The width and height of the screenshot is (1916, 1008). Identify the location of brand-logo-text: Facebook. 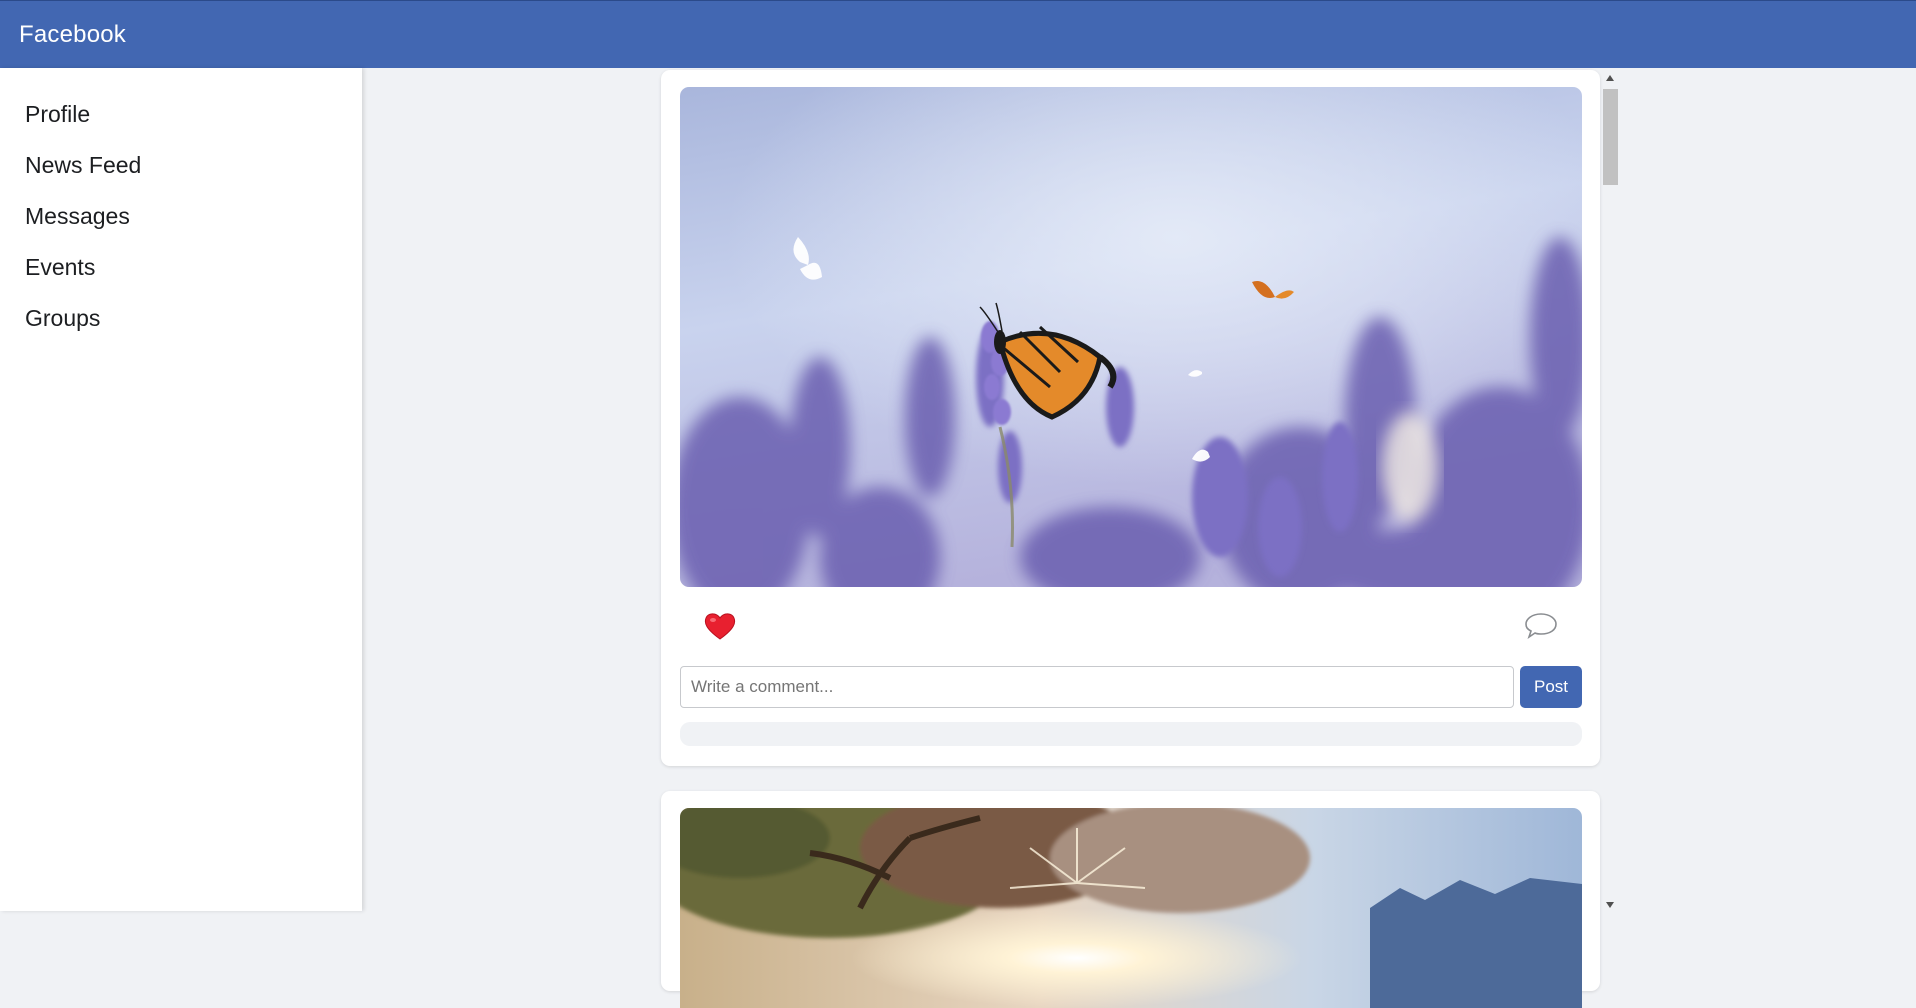
(72, 35).